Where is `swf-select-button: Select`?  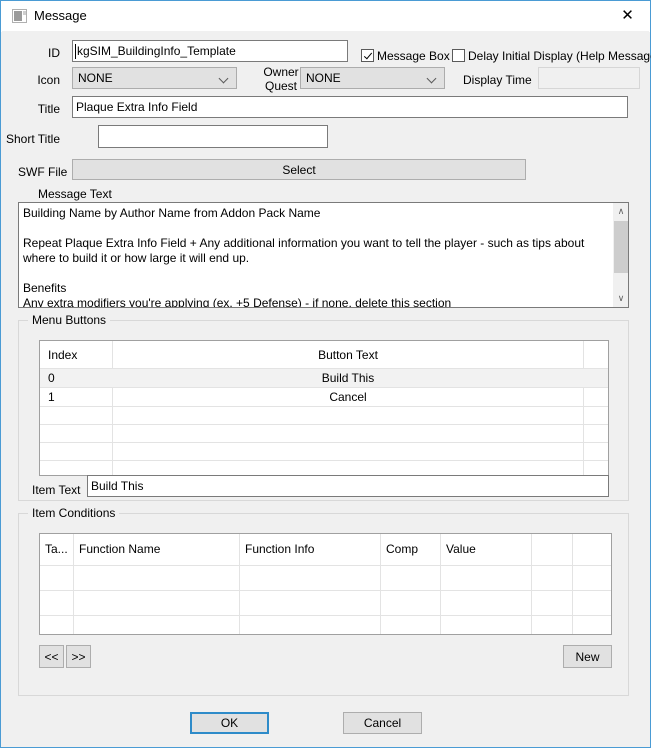 swf-select-button: Select is located at coordinates (299, 169).